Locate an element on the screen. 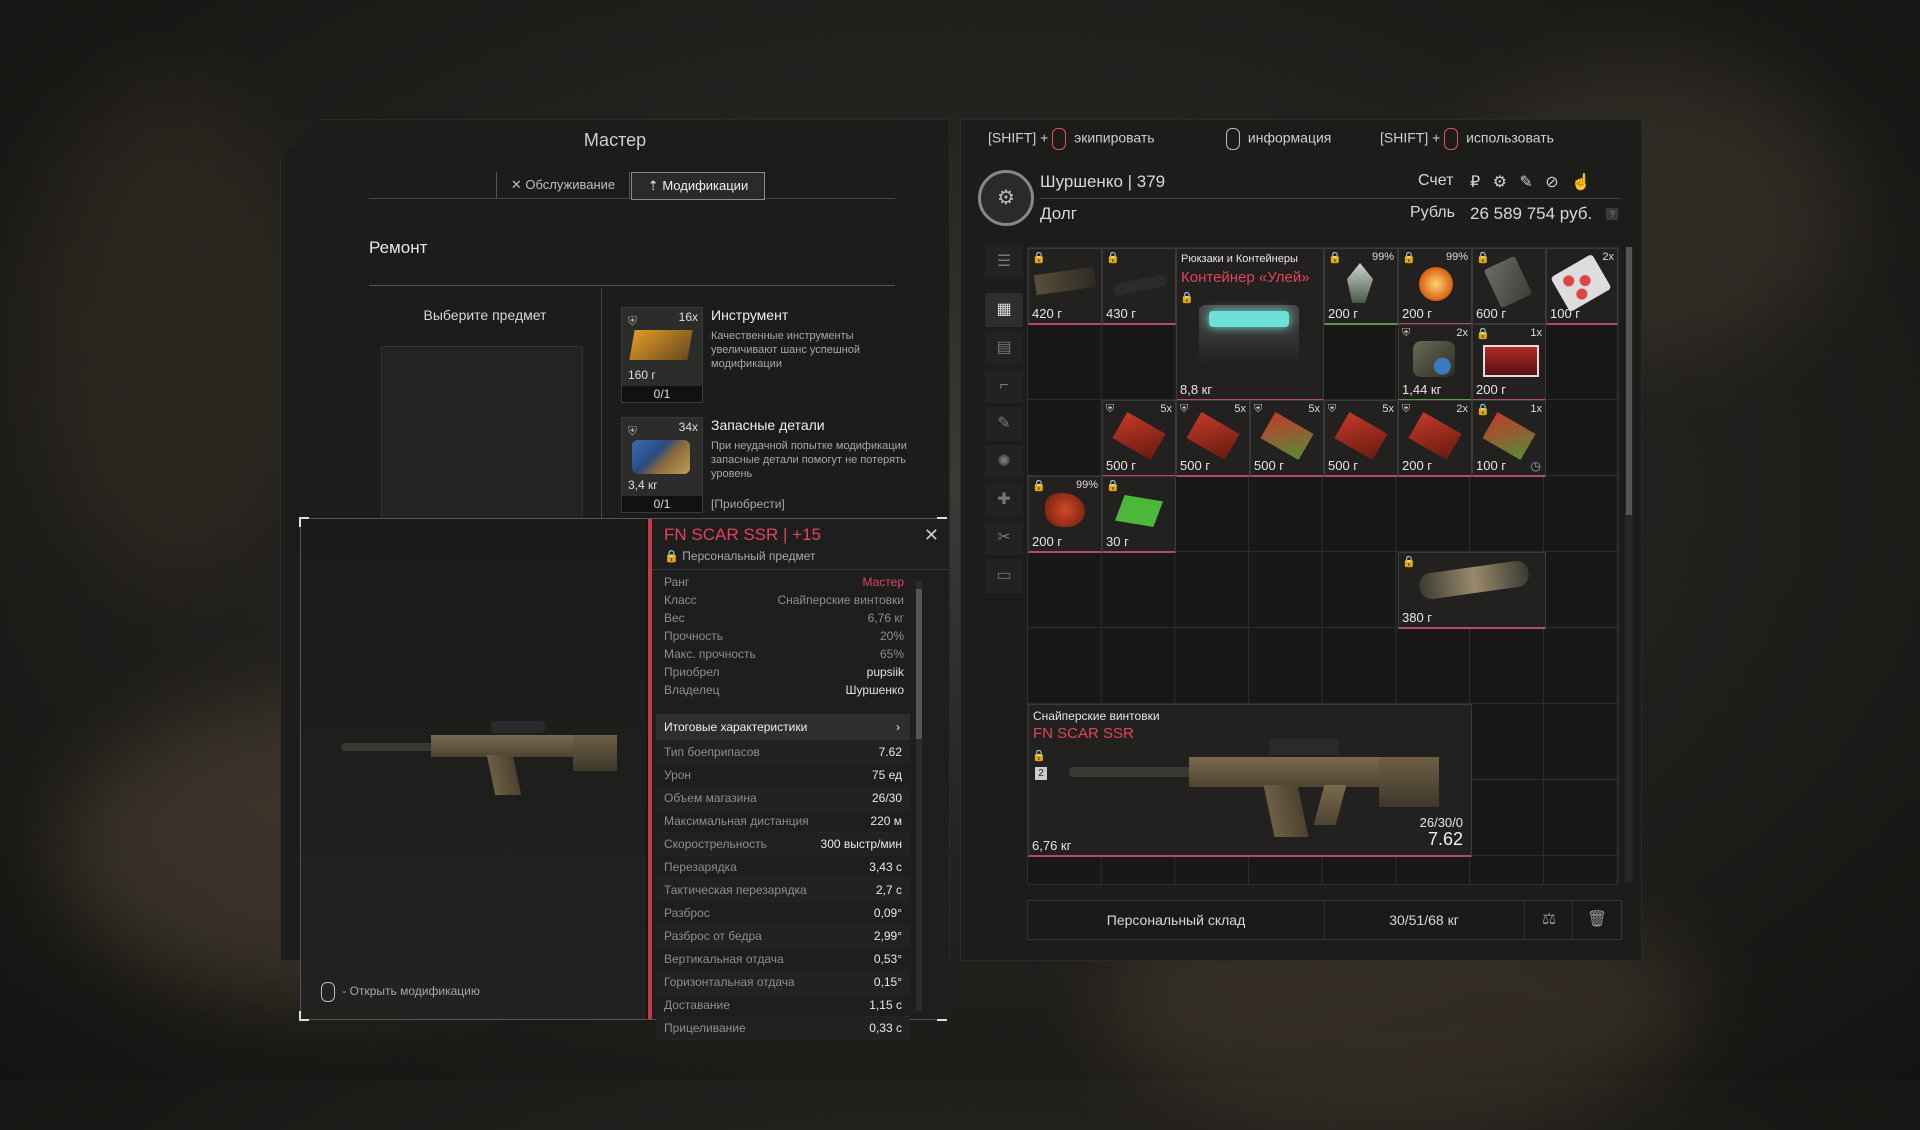 The height and width of the screenshot is (1130, 1920). stat-value: 7.62 is located at coordinates (890, 752).